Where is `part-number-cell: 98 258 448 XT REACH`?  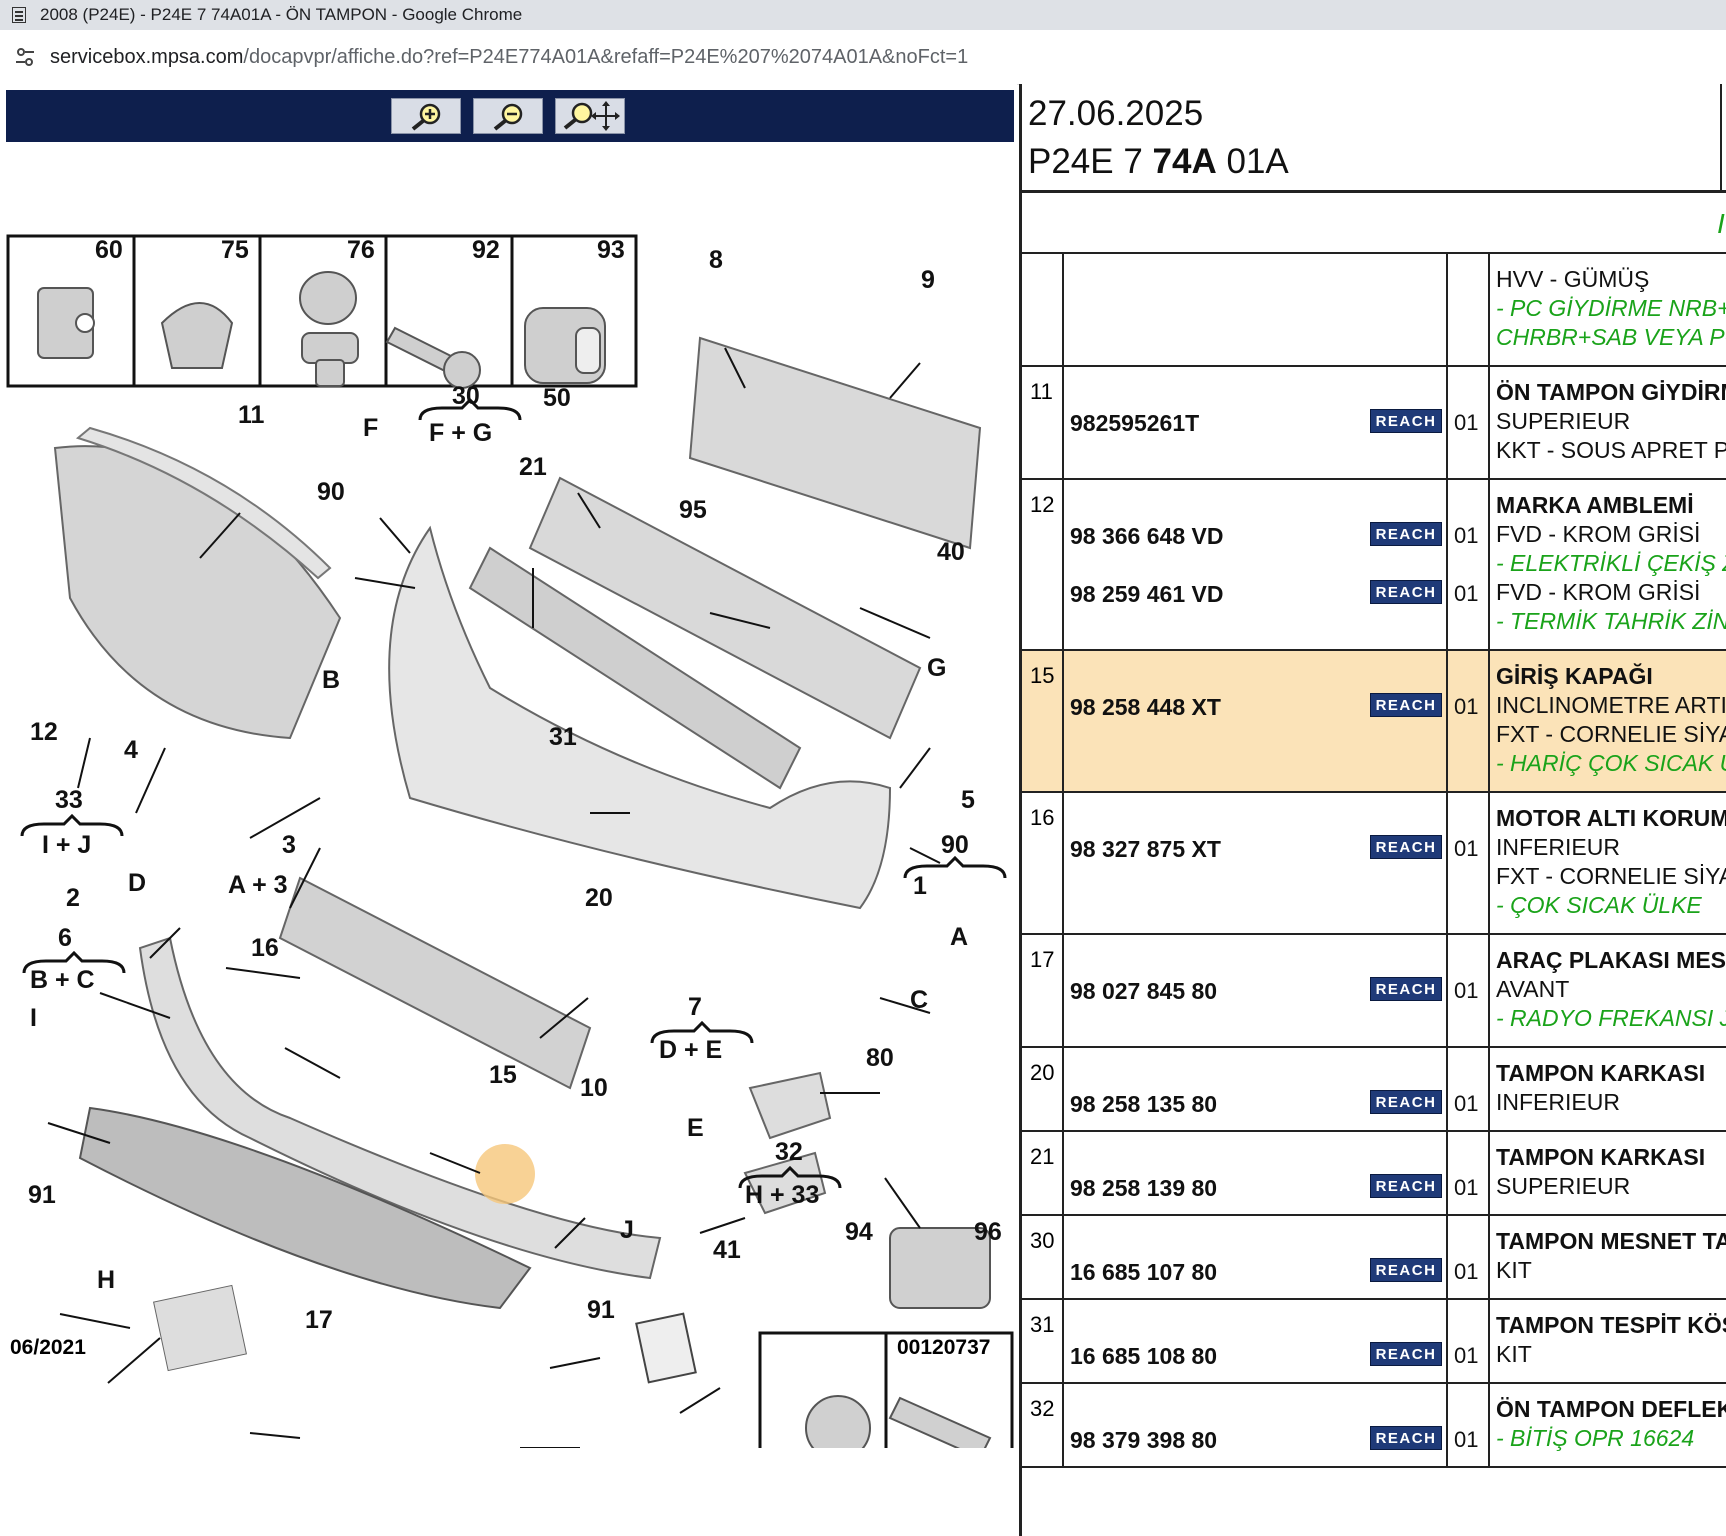
part-number-cell: 98 258 448 XT REACH is located at coordinates (1257, 721).